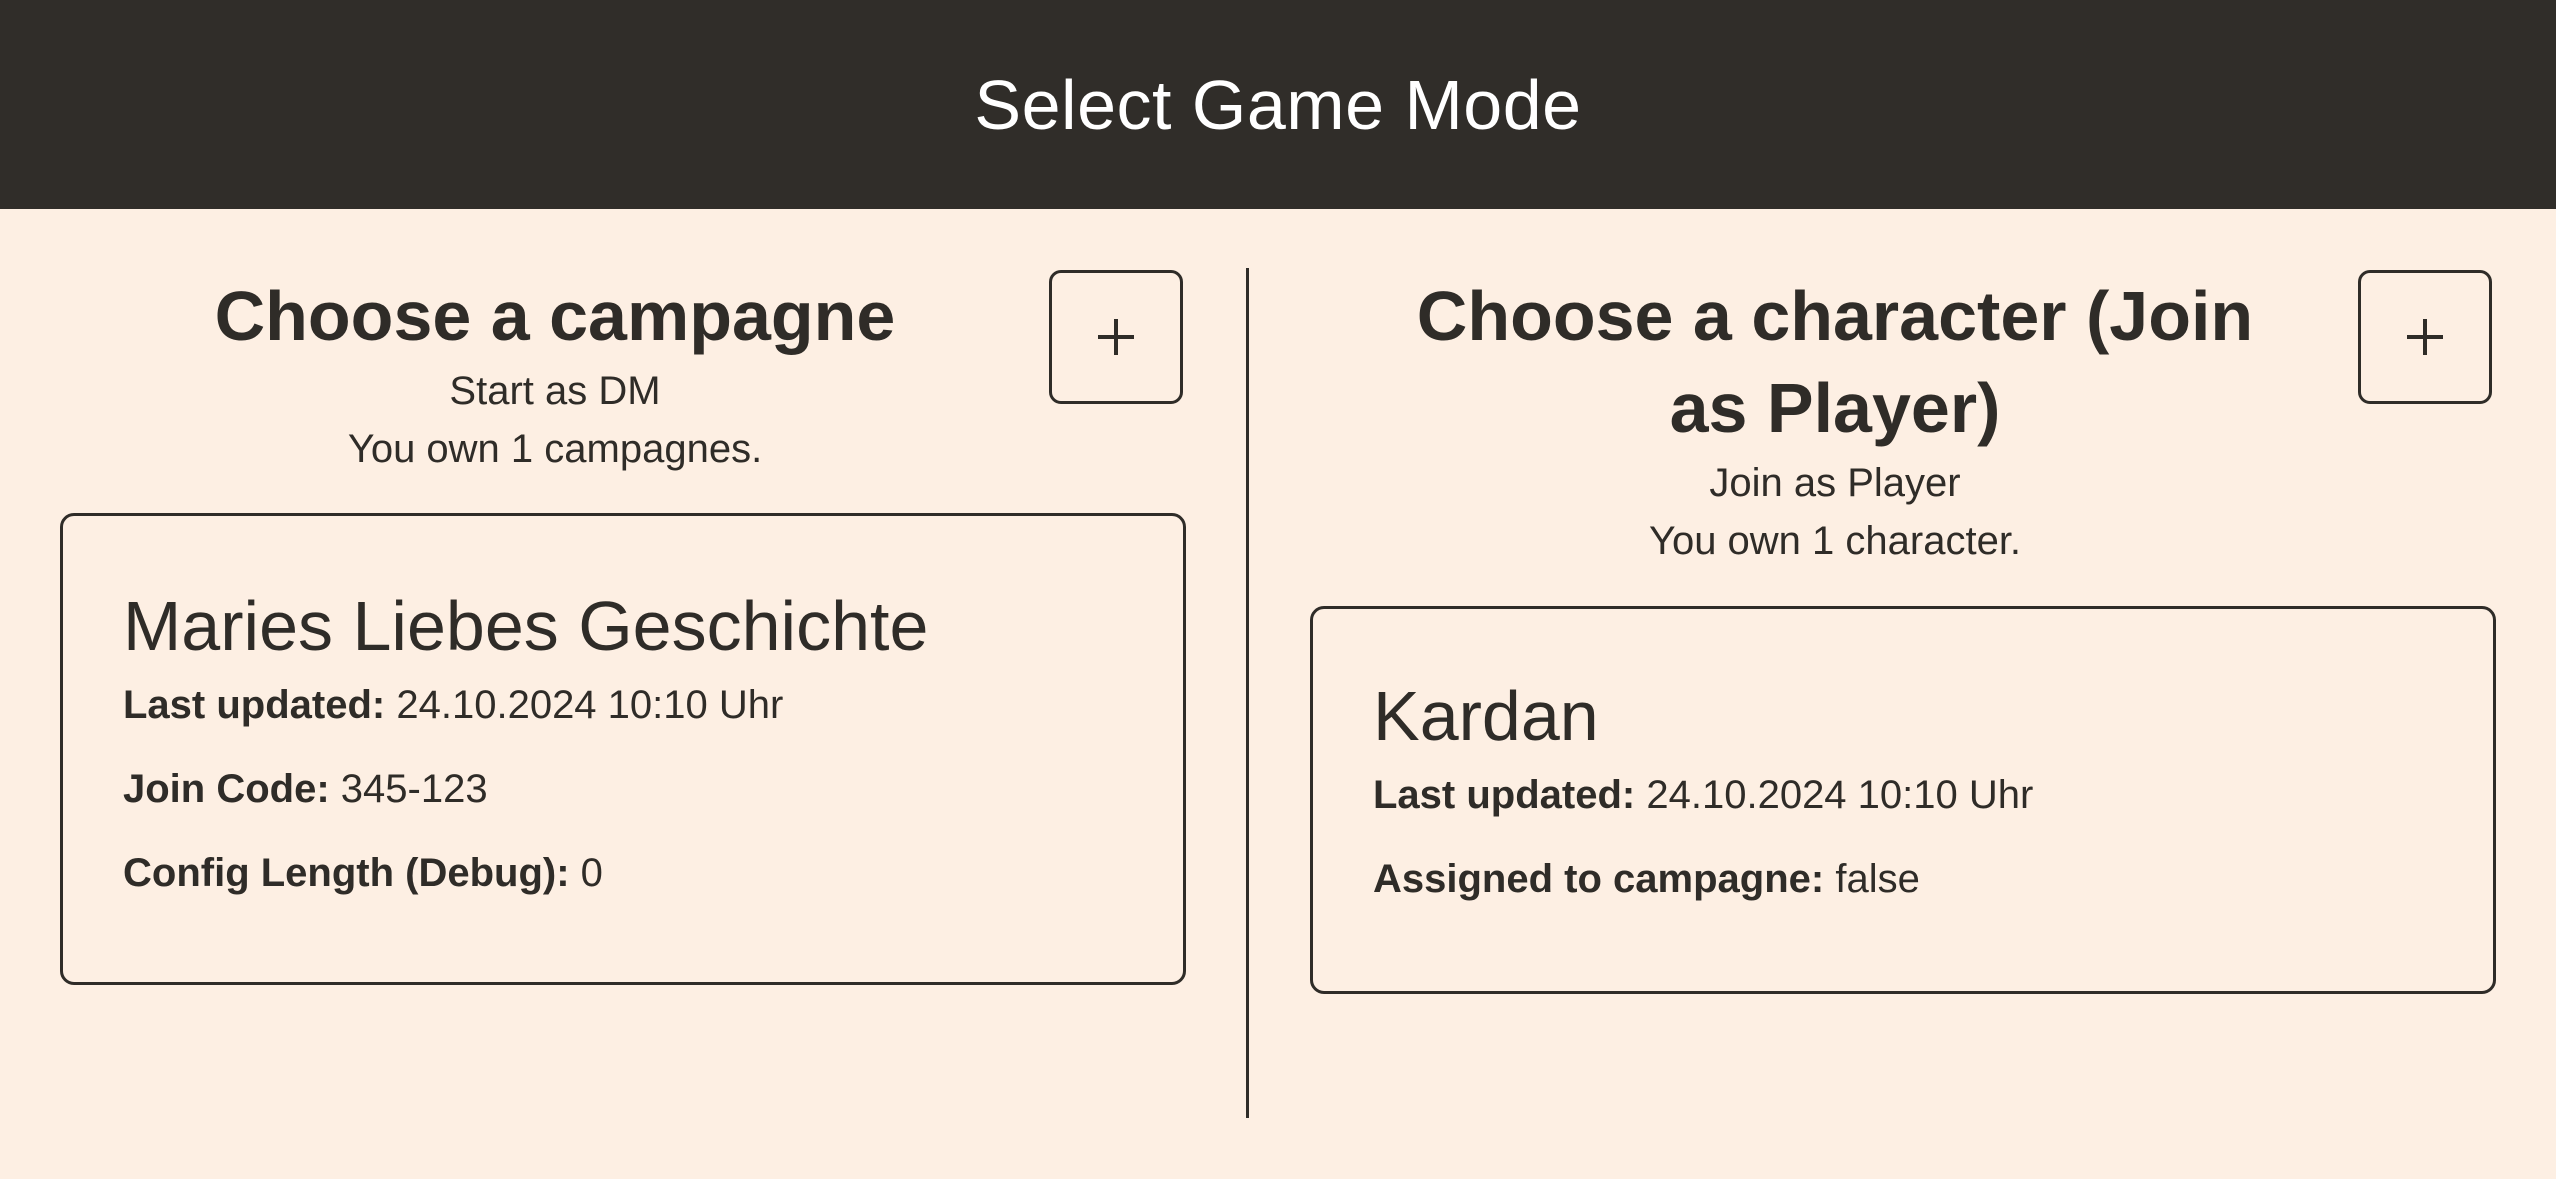 The image size is (2556, 1179). Describe the element at coordinates (591, 873) in the screenshot. I see `config-length-value: 0` at that location.